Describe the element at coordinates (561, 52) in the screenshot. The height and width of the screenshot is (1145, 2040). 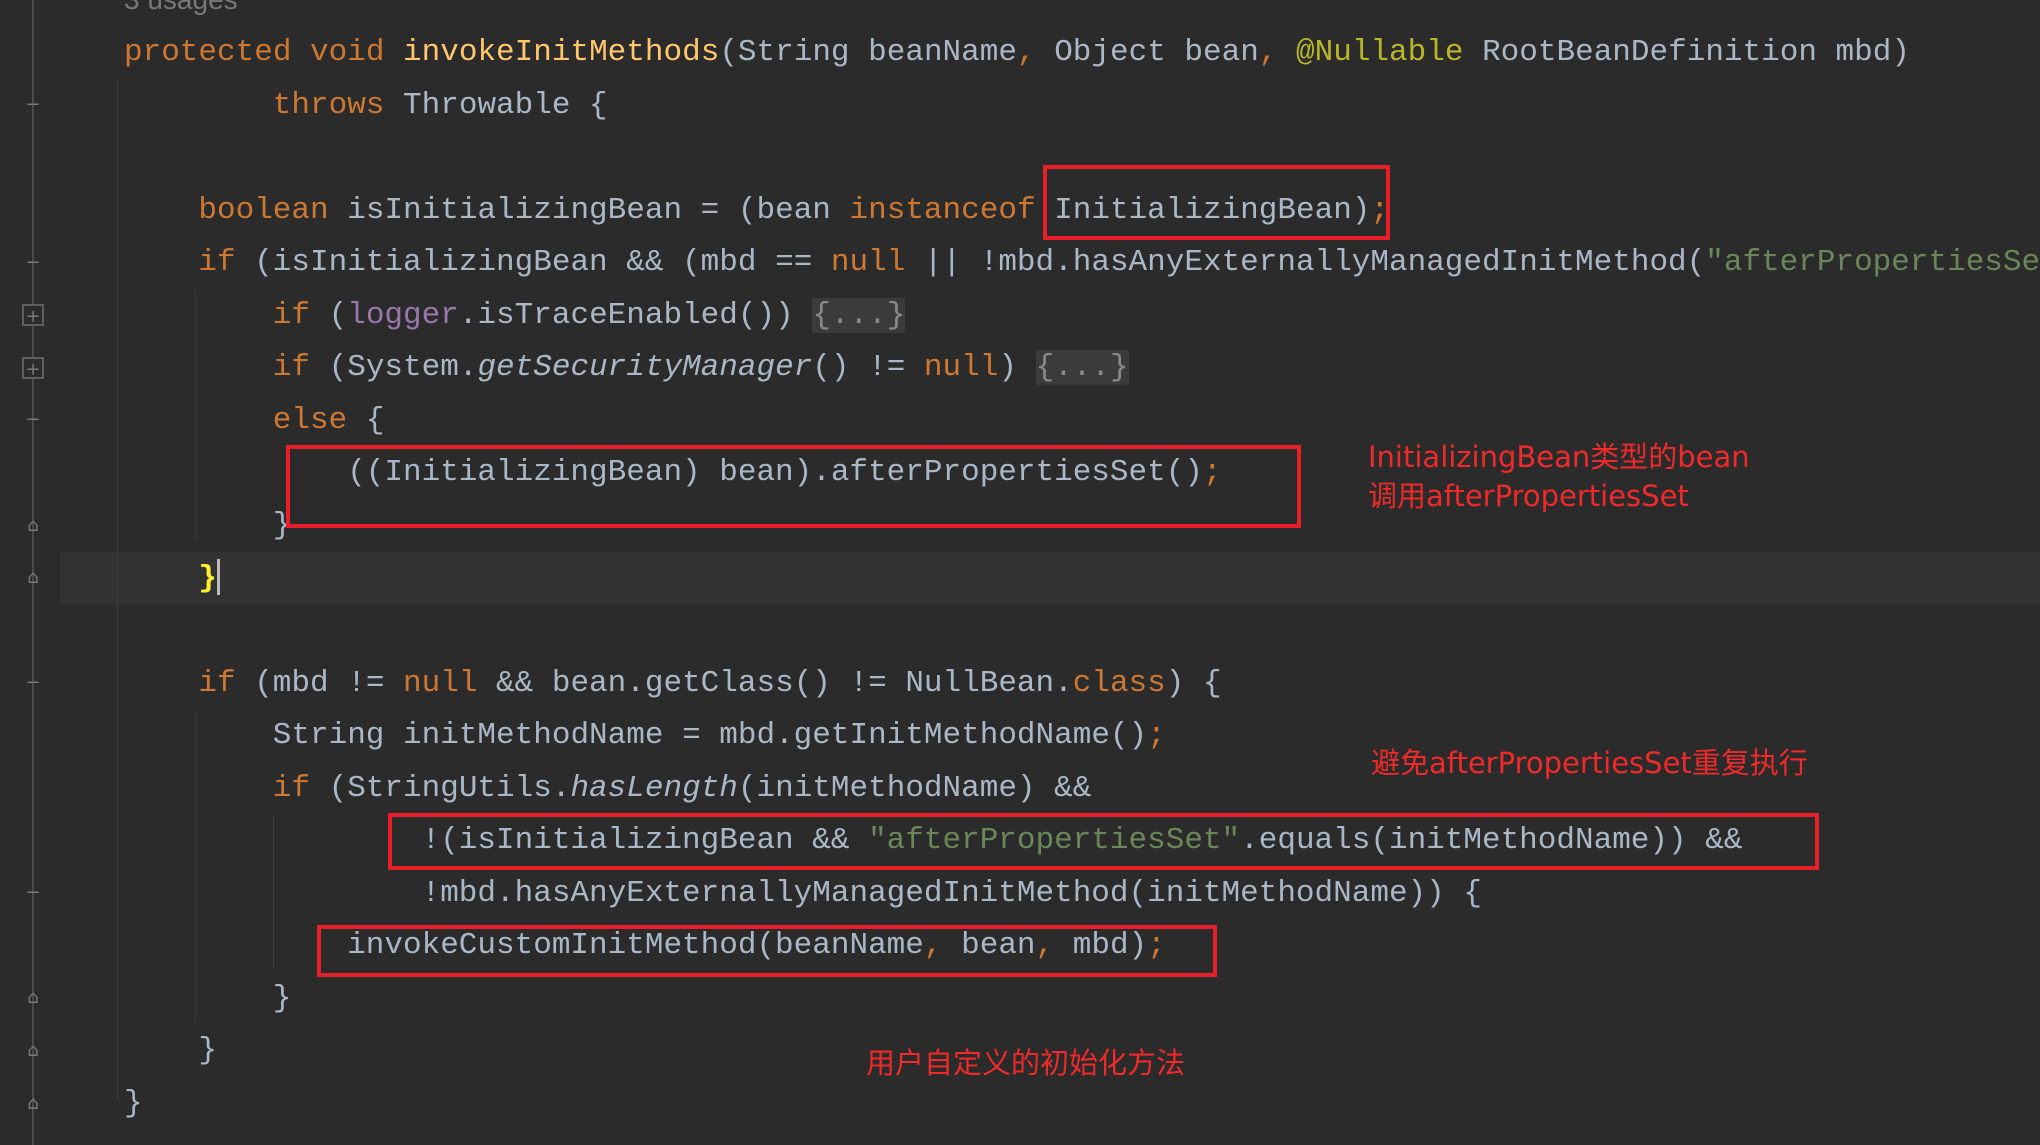
I see `code-token: invokeInitMethods` at that location.